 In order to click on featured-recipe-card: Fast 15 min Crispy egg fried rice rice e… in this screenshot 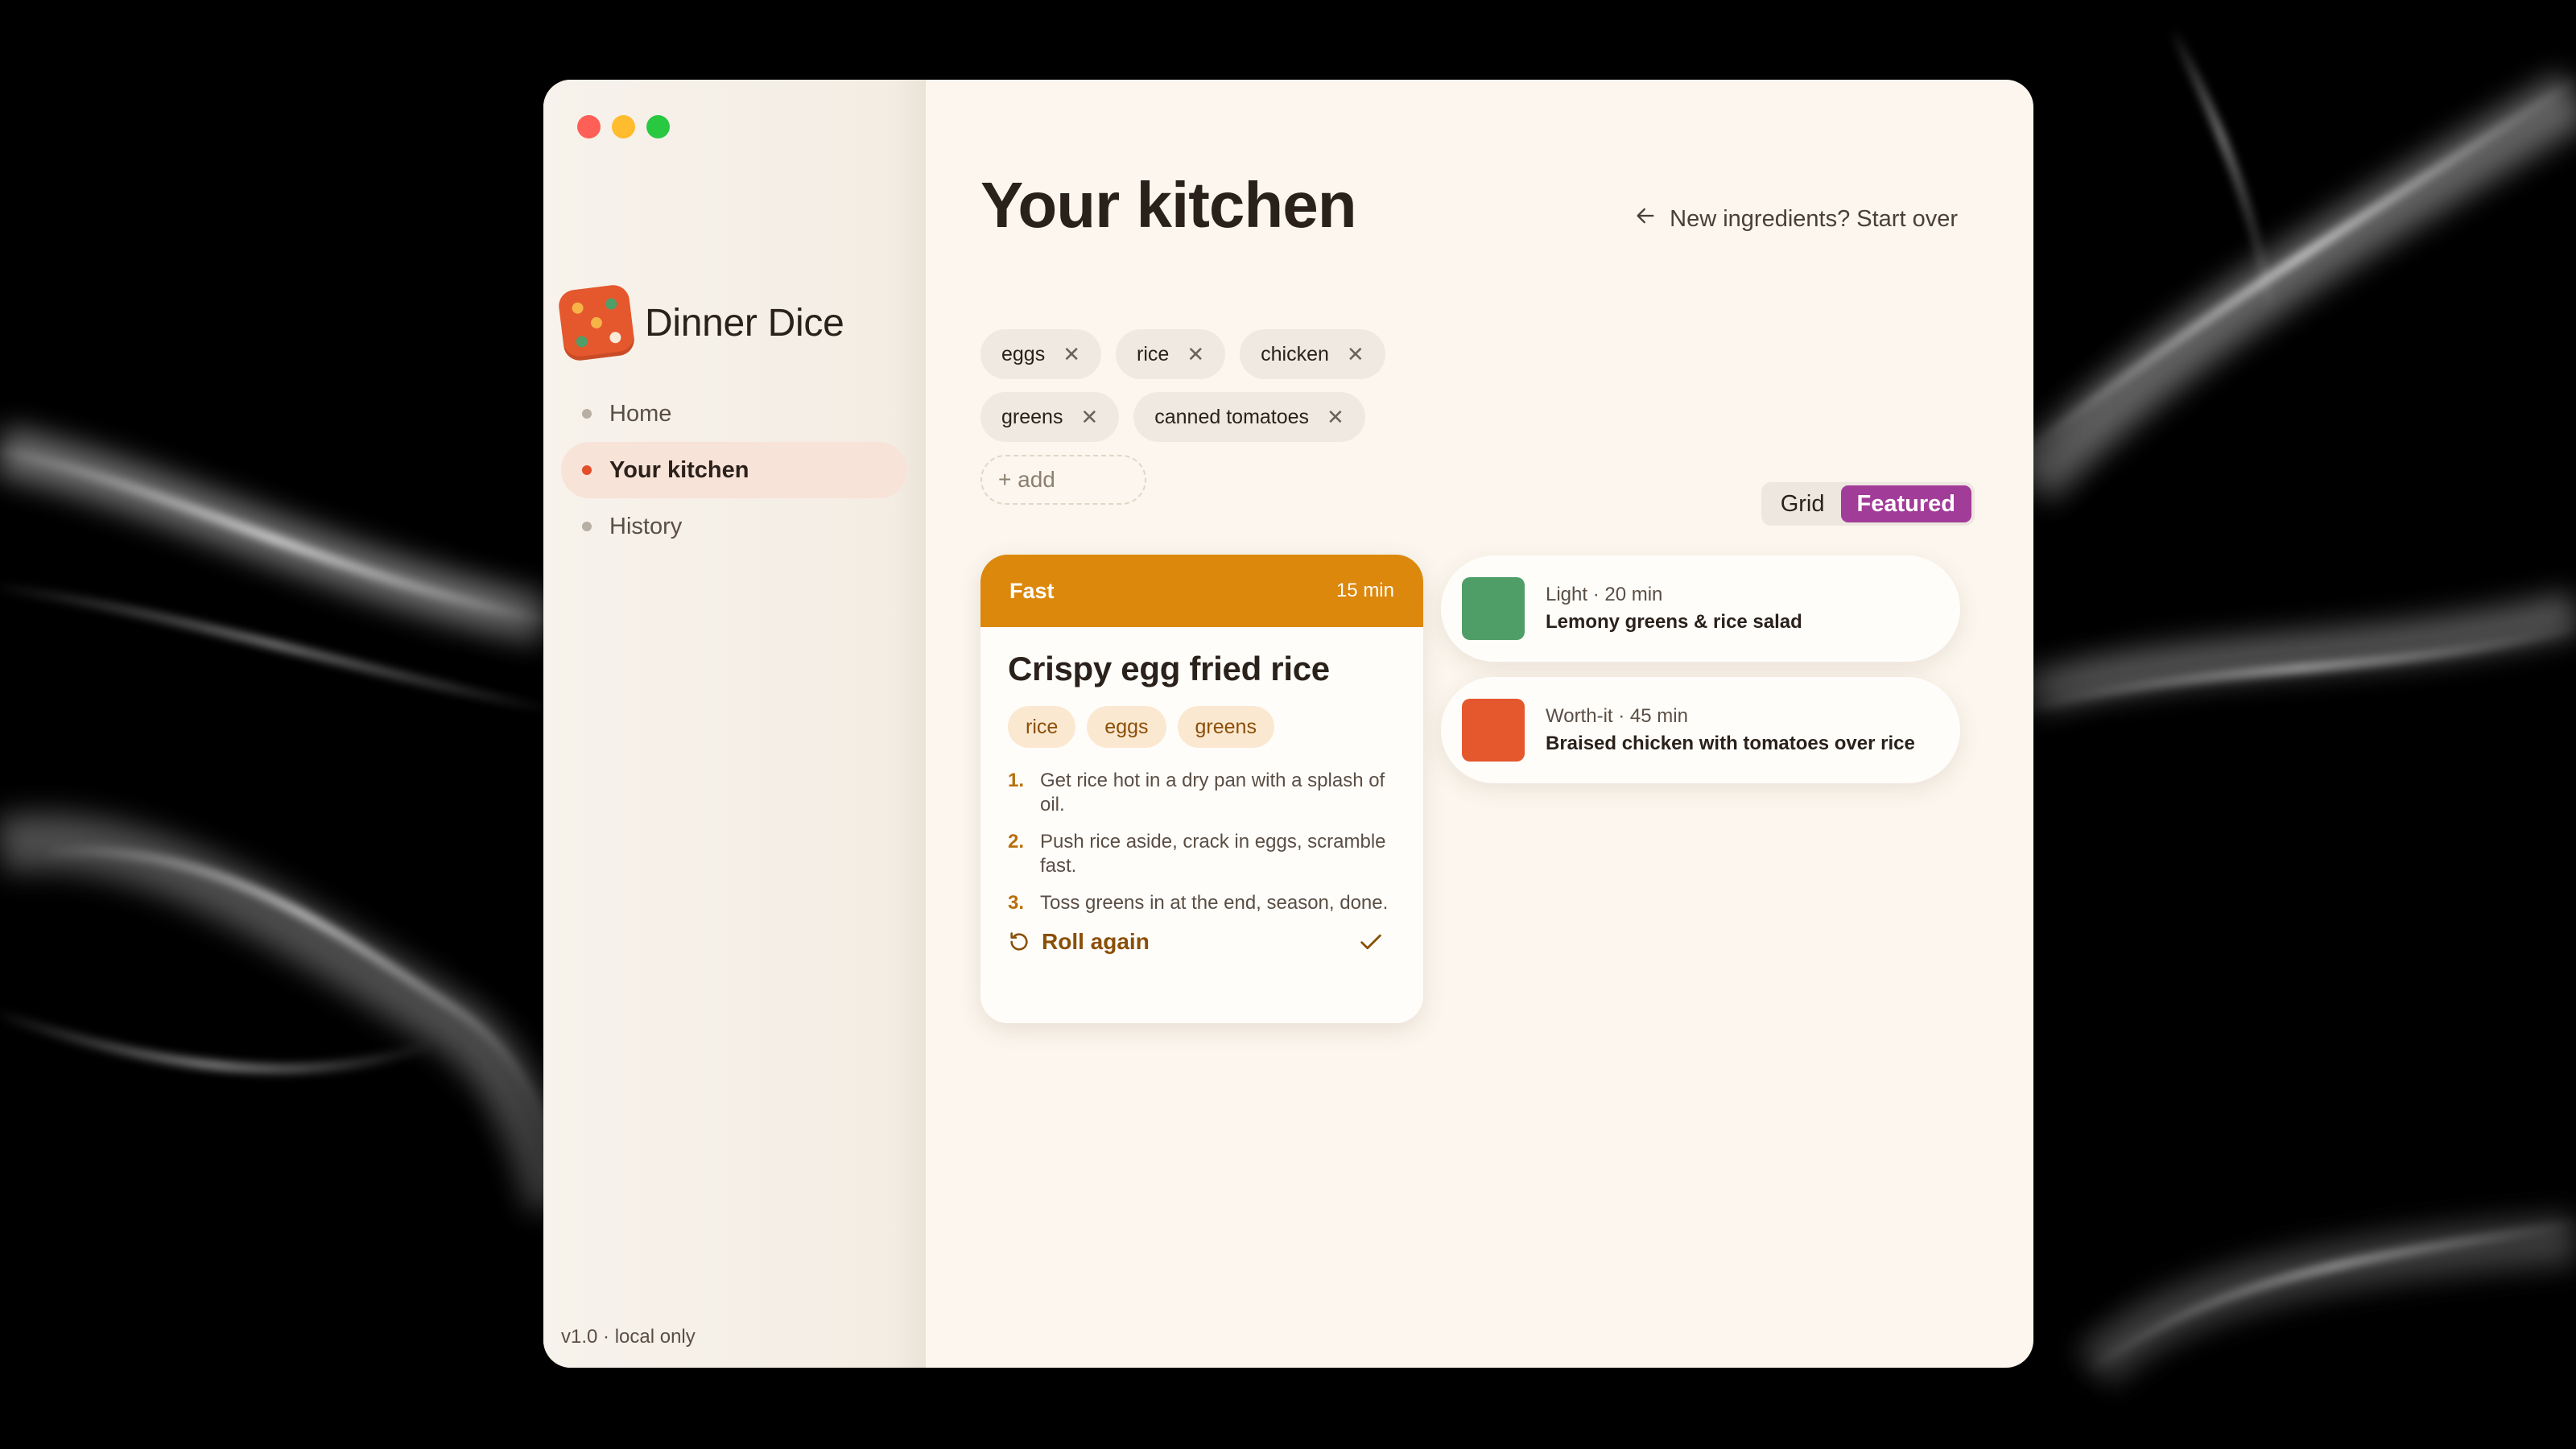, I will do `click(1201, 789)`.